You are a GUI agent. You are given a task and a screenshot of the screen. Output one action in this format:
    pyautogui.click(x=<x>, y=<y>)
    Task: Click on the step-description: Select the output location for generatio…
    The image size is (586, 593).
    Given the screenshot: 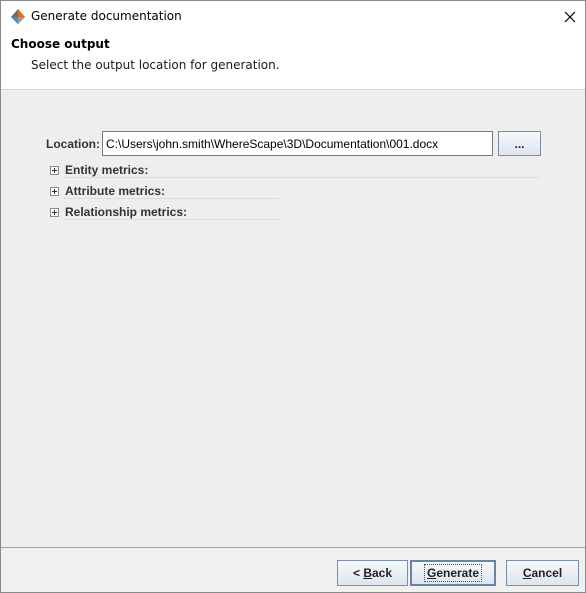 What is the action you would take?
    pyautogui.click(x=155, y=65)
    